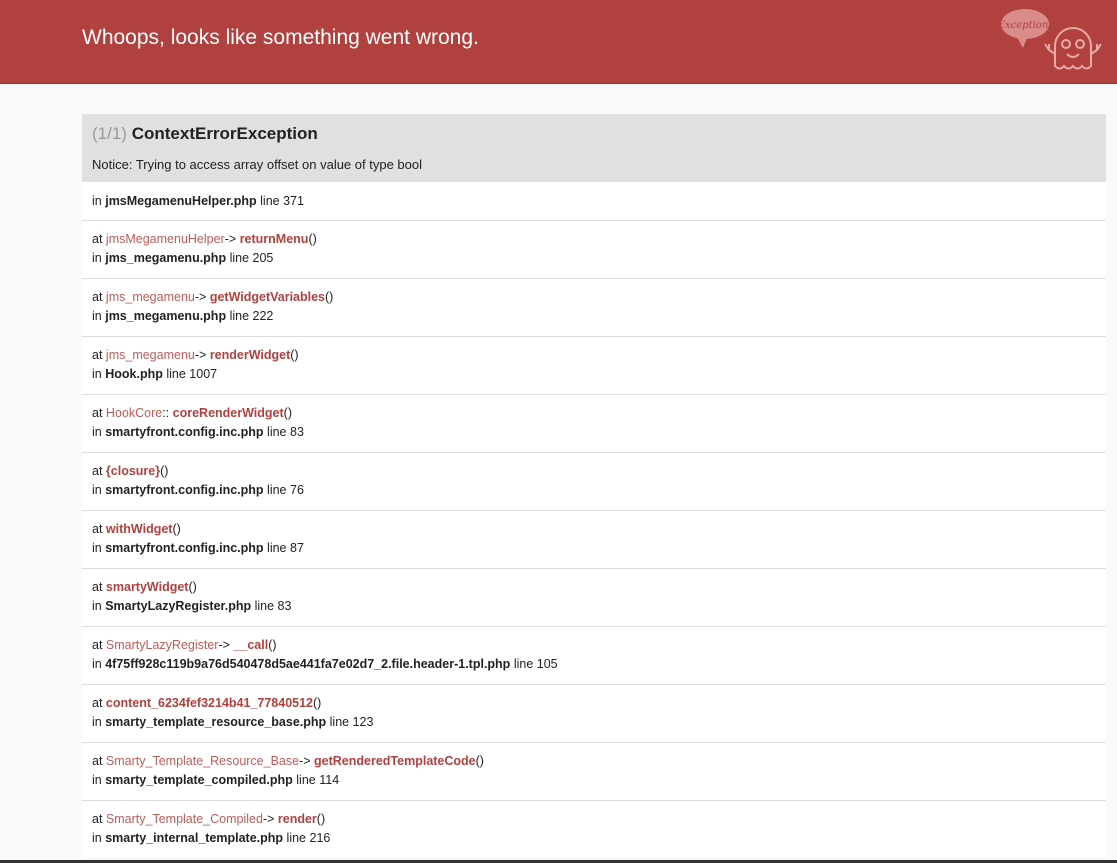 The width and height of the screenshot is (1117, 863). I want to click on file-name: jmsMegamenuHelper.php, so click(181, 201).